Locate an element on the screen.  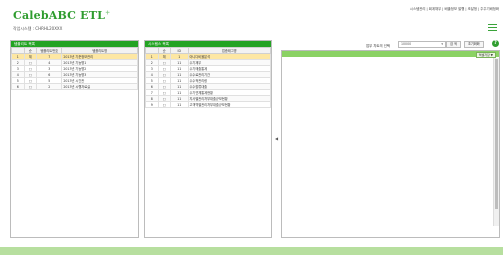
chart-select-label: 업무 차트의 선택 is located at coordinates (378, 46).